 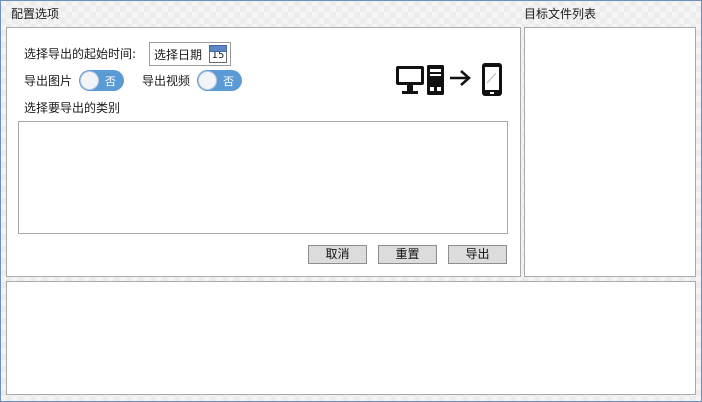 I want to click on export-images-toggle: 否, so click(x=101, y=80).